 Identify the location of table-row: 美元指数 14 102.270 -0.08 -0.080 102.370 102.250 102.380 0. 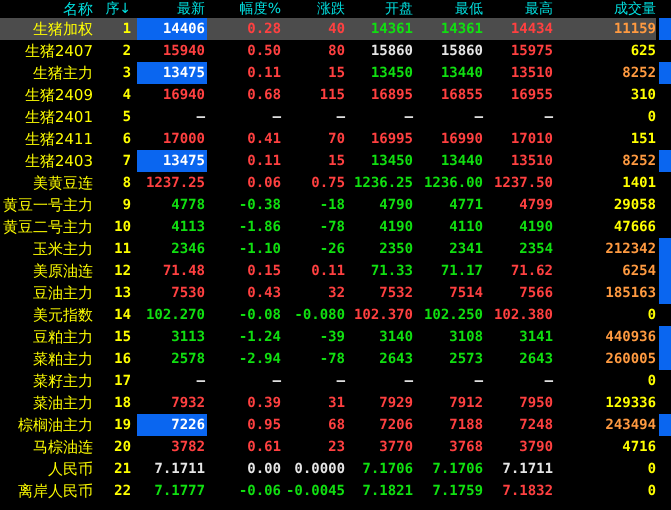
(335, 315).